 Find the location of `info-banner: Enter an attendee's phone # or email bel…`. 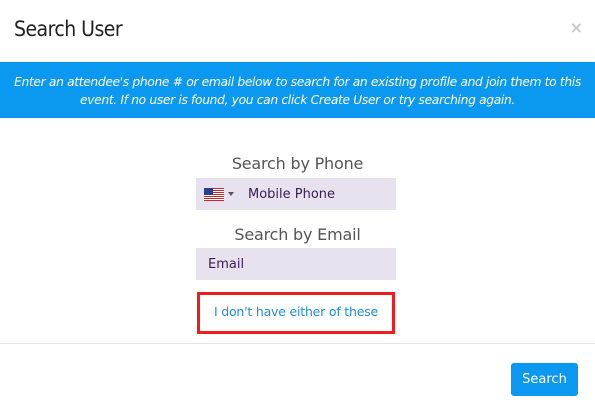

info-banner: Enter an attendee's phone # or email bel… is located at coordinates (297, 90).